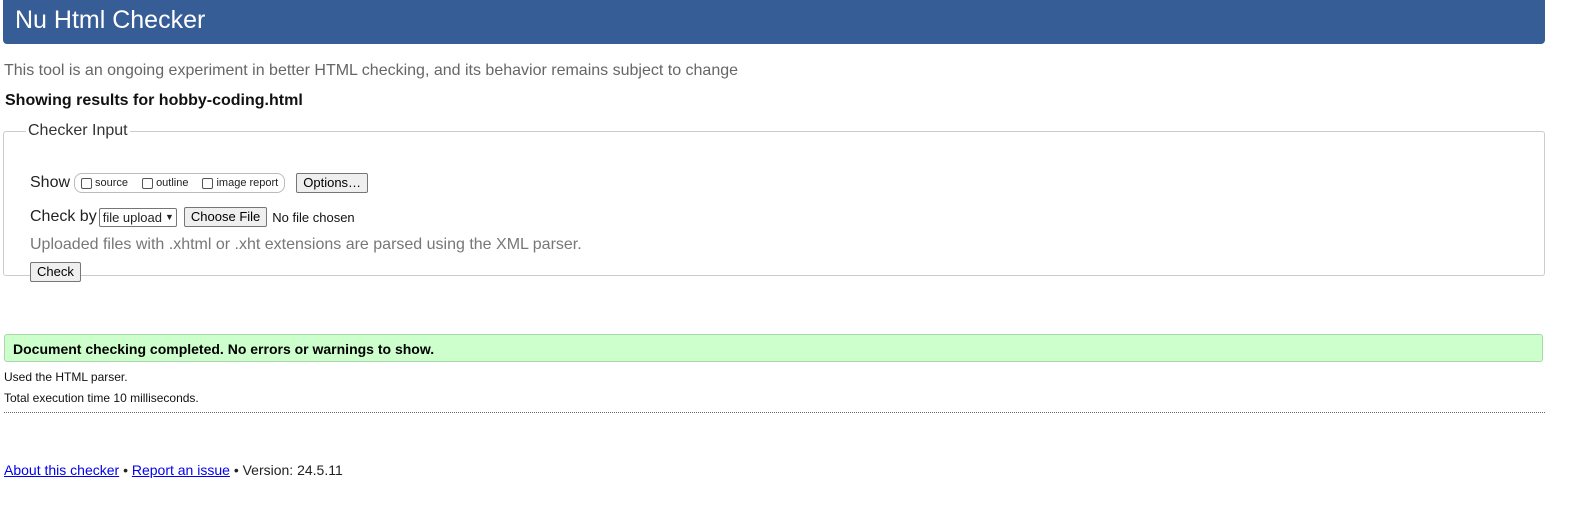  Describe the element at coordinates (208, 183) in the screenshot. I see `image-report-checkbox` at that location.